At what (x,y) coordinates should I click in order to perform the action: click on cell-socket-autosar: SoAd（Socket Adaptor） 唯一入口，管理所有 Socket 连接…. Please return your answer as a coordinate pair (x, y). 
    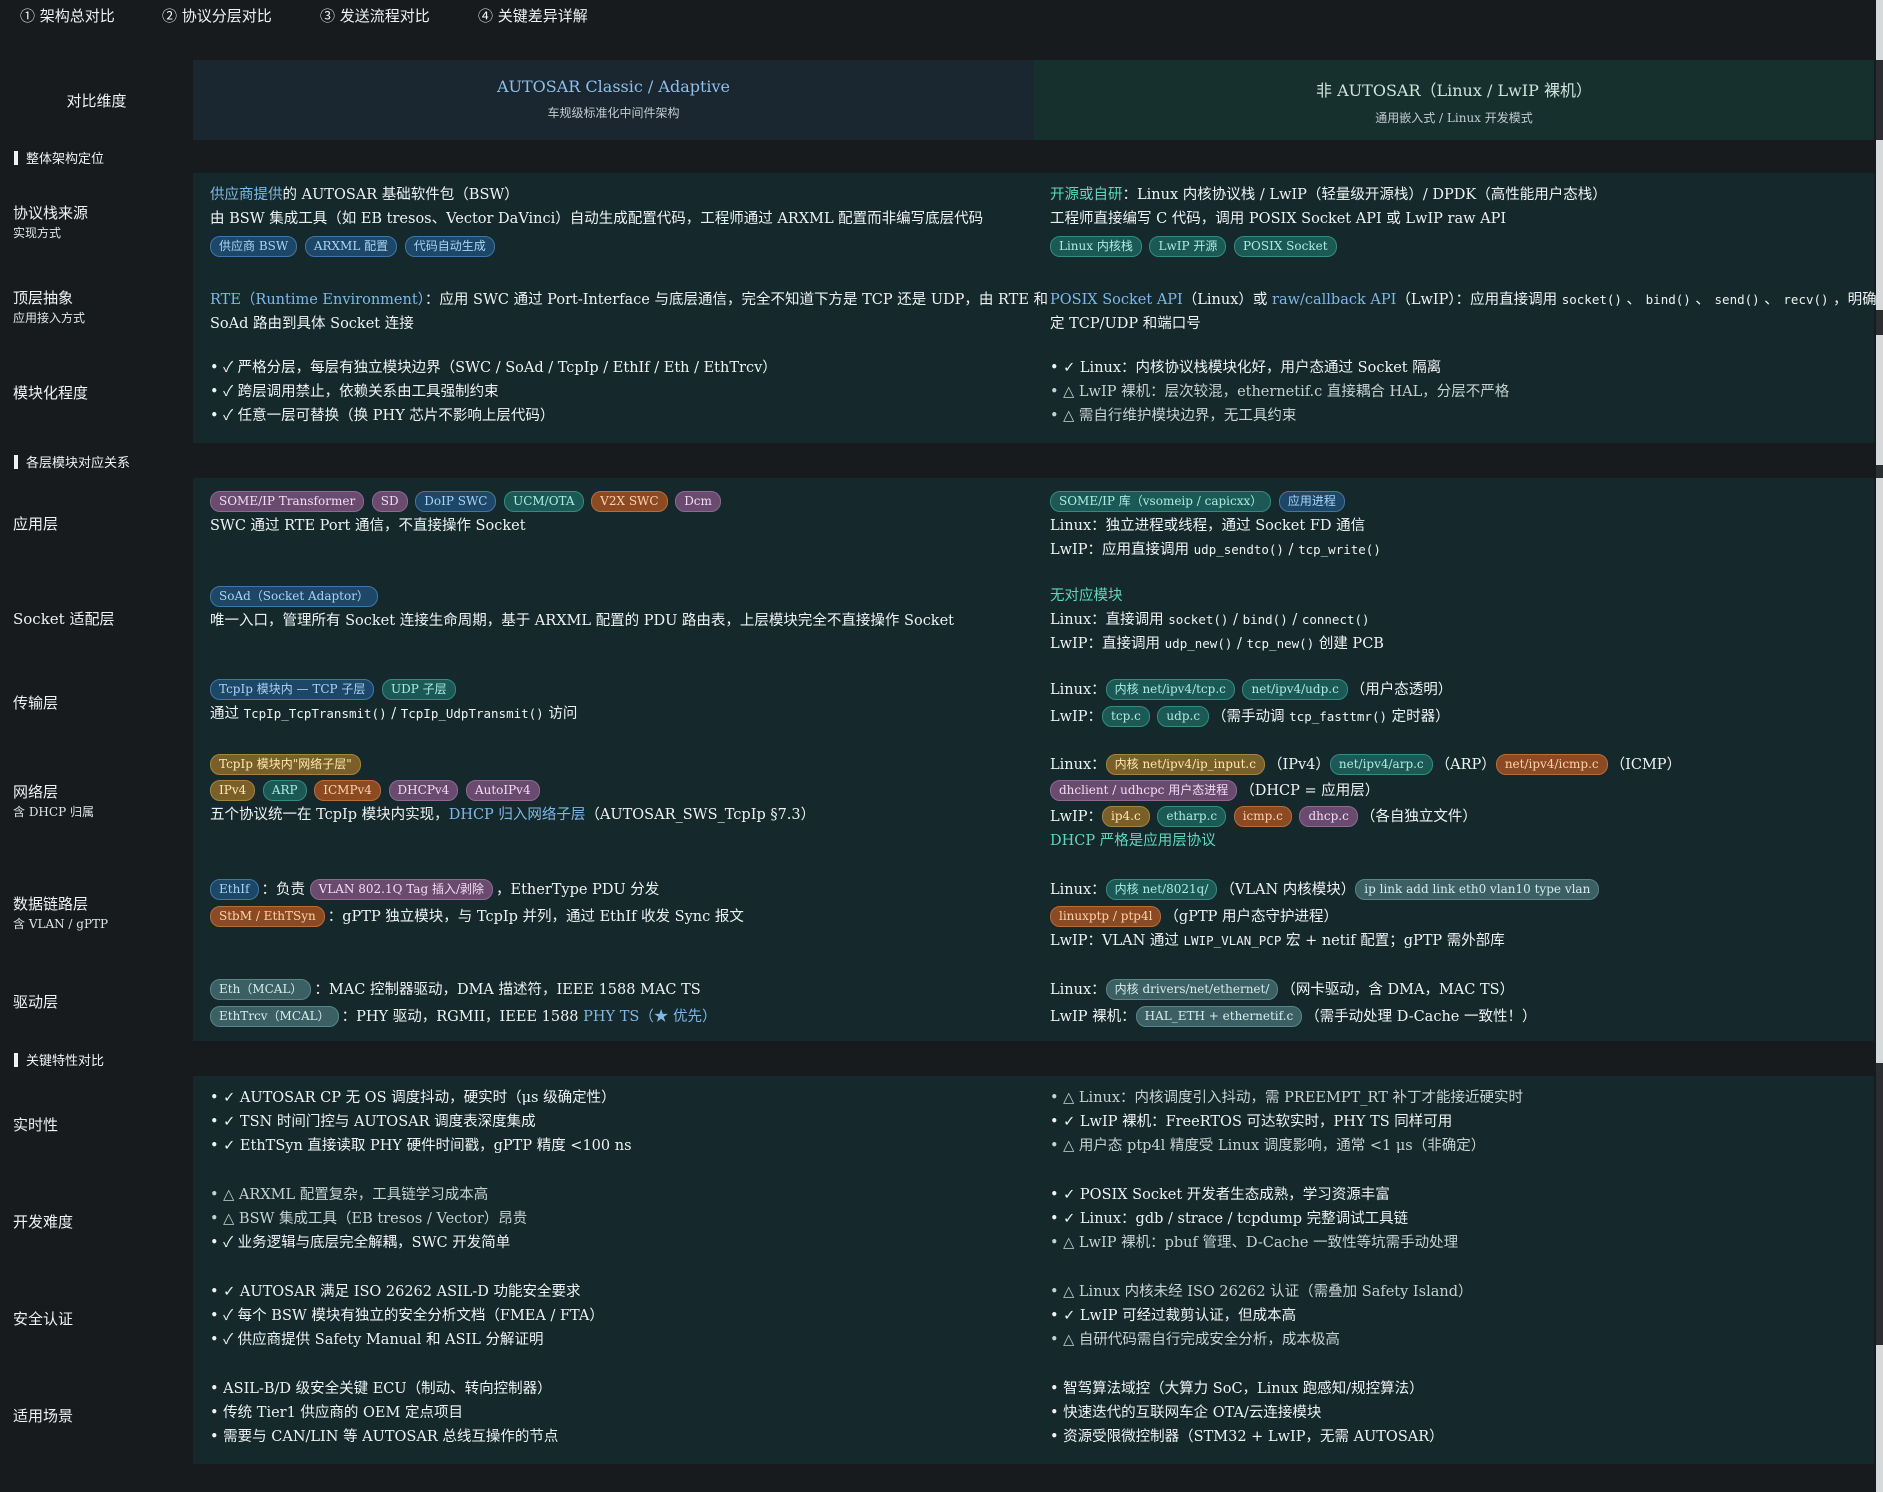
    Looking at the image, I should click on (582, 609).